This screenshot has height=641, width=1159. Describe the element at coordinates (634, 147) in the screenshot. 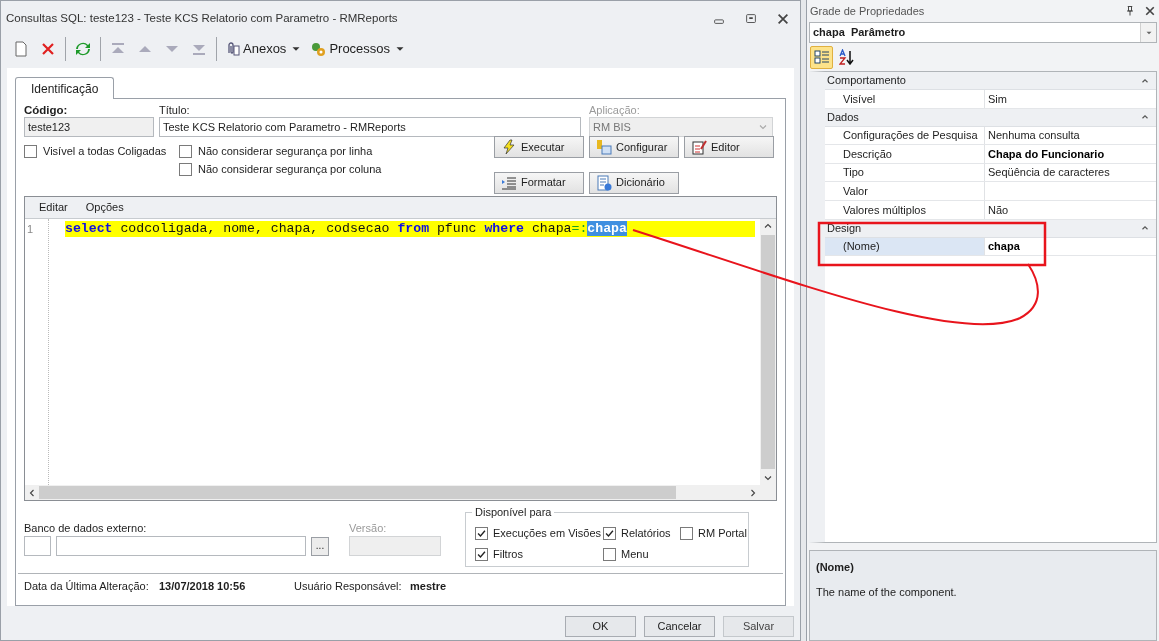

I see `config-button: Configurar` at that location.